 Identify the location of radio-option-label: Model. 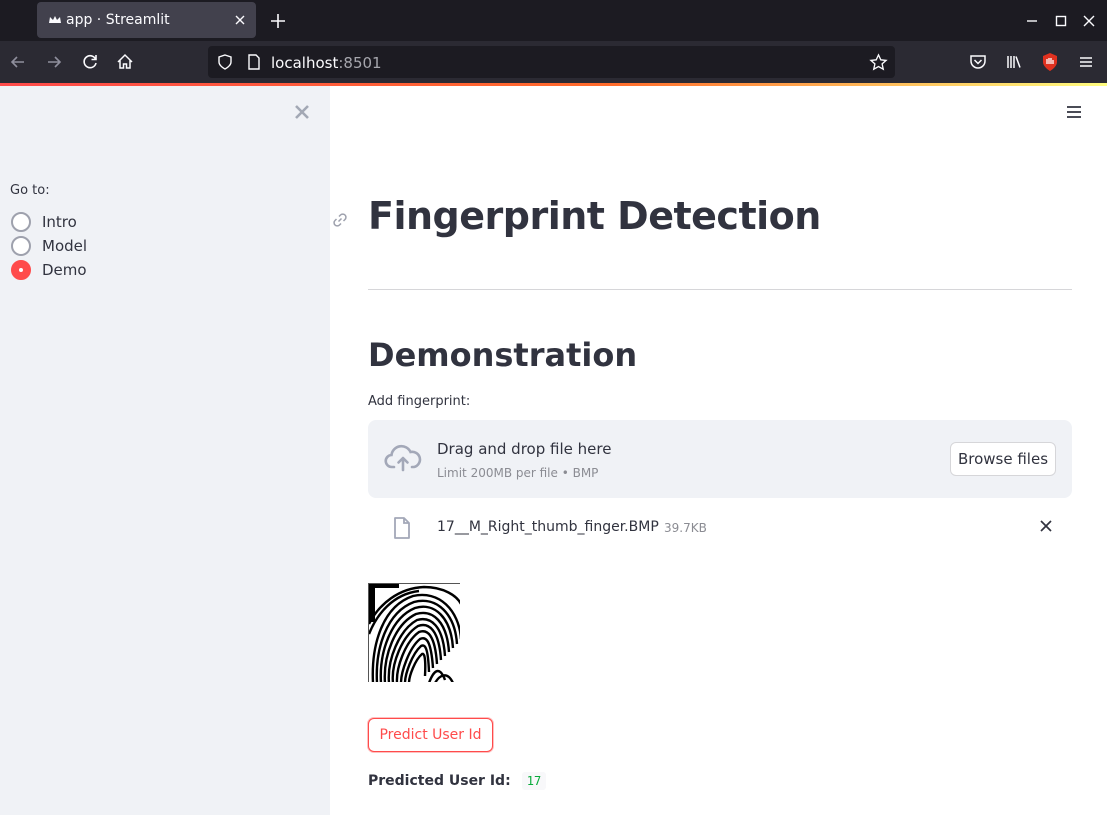
(65, 246).